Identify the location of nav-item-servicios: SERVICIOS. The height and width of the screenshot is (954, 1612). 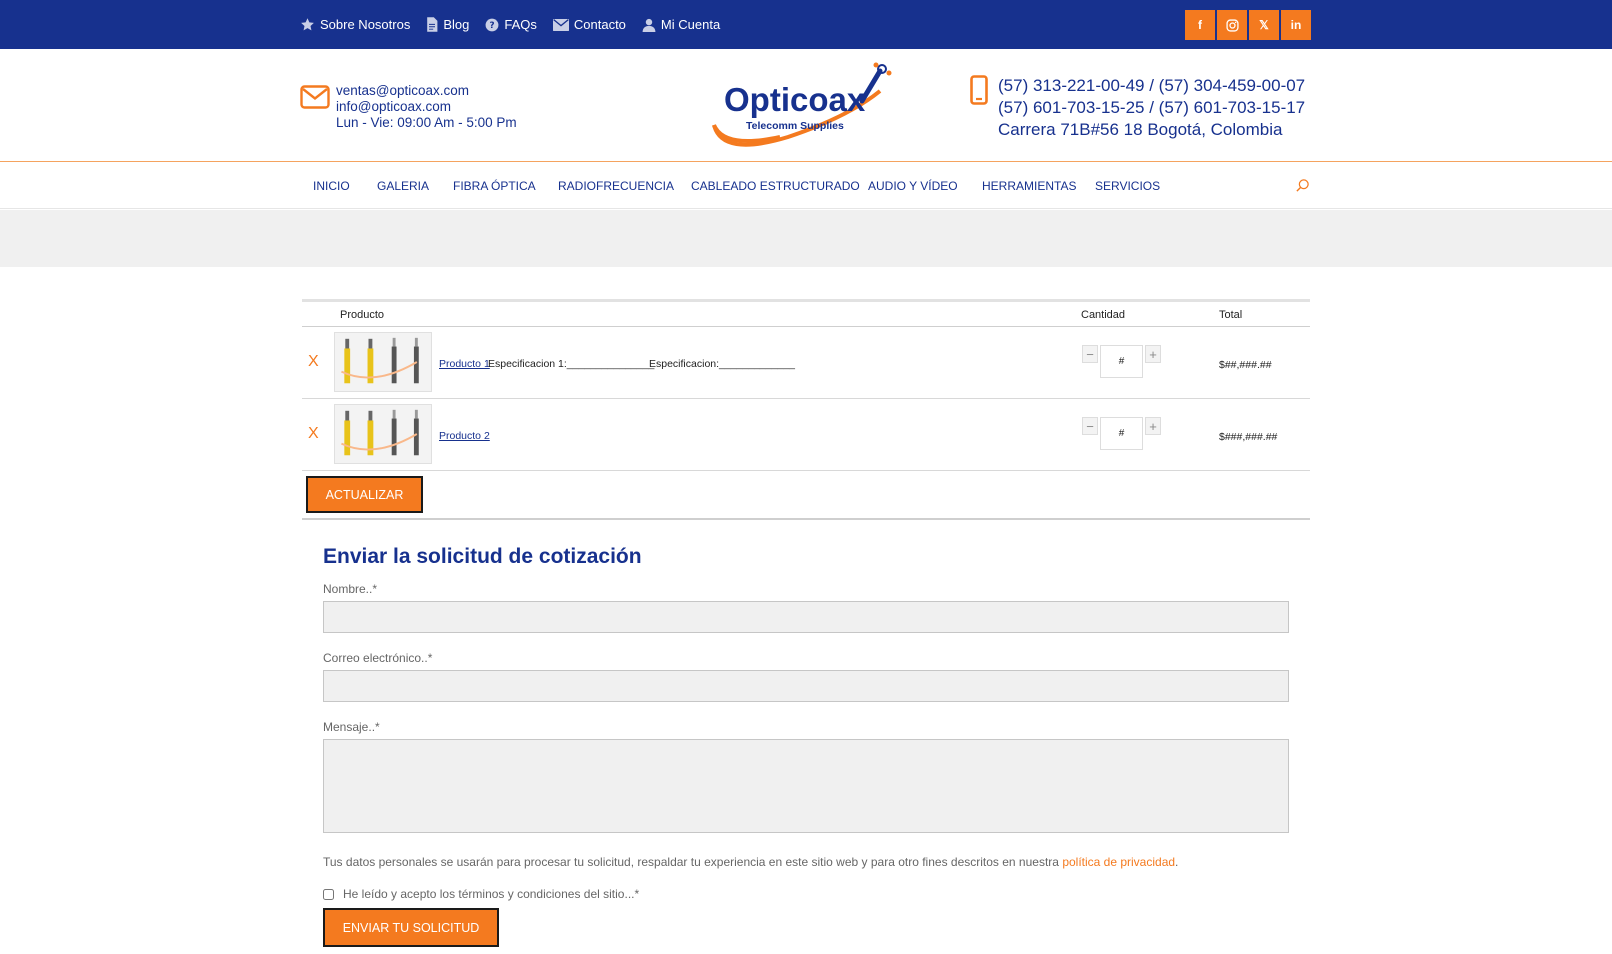
(1127, 186).